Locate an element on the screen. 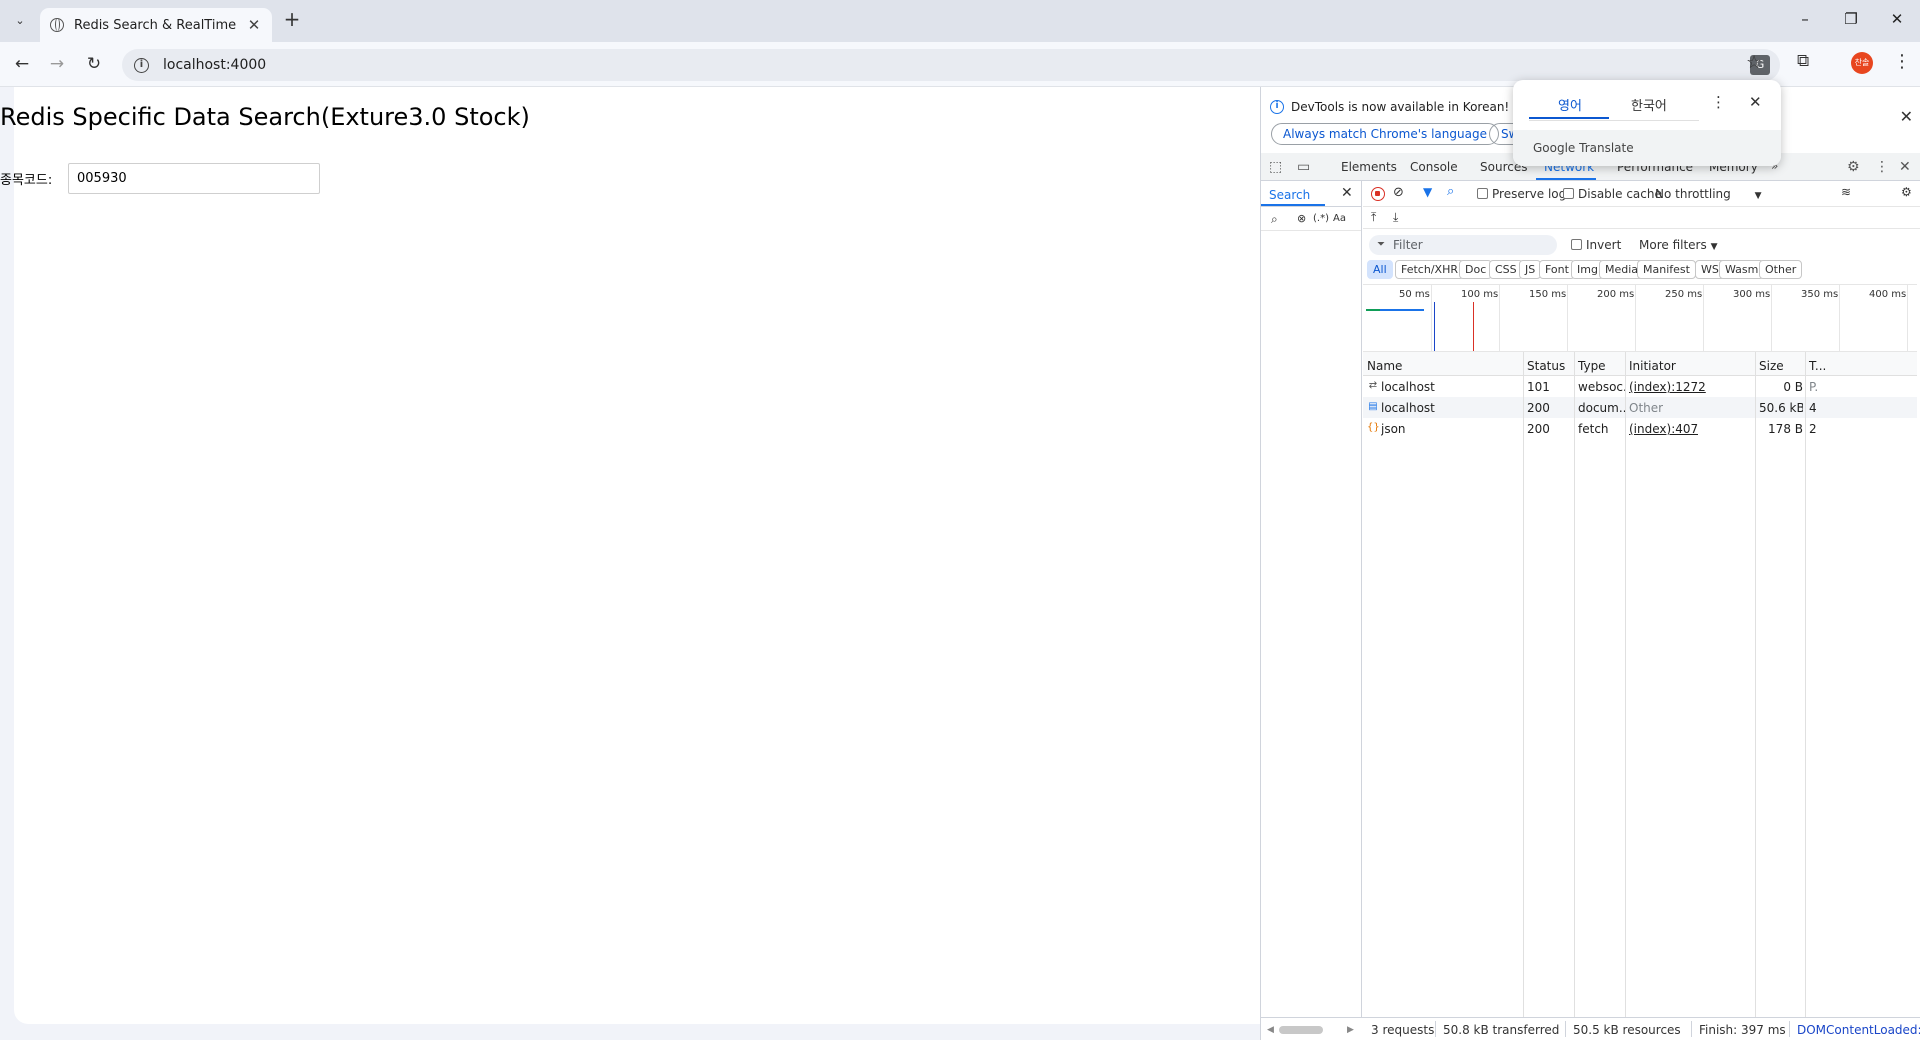 This screenshot has height=1040, width=1920. window-close-icon: ✕ is located at coordinates (1897, 21).